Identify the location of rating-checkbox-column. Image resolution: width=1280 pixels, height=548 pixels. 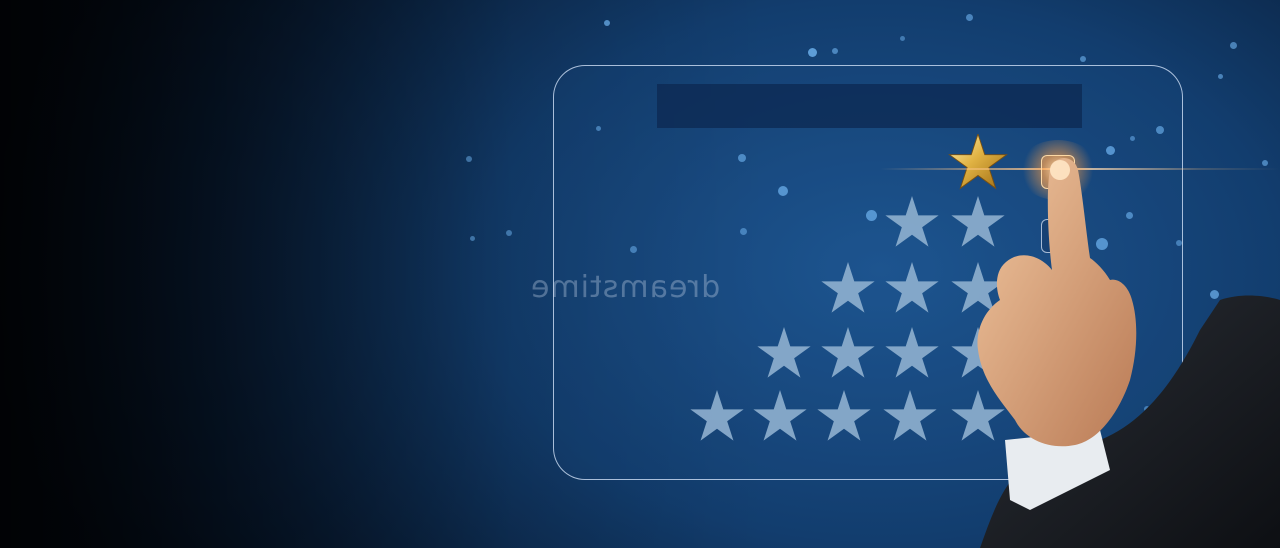
(1059, 305).